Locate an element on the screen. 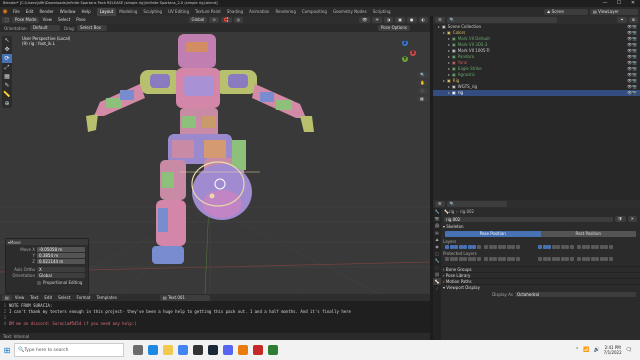  properties-search-icon: 🔍 is located at coordinates (476, 204).